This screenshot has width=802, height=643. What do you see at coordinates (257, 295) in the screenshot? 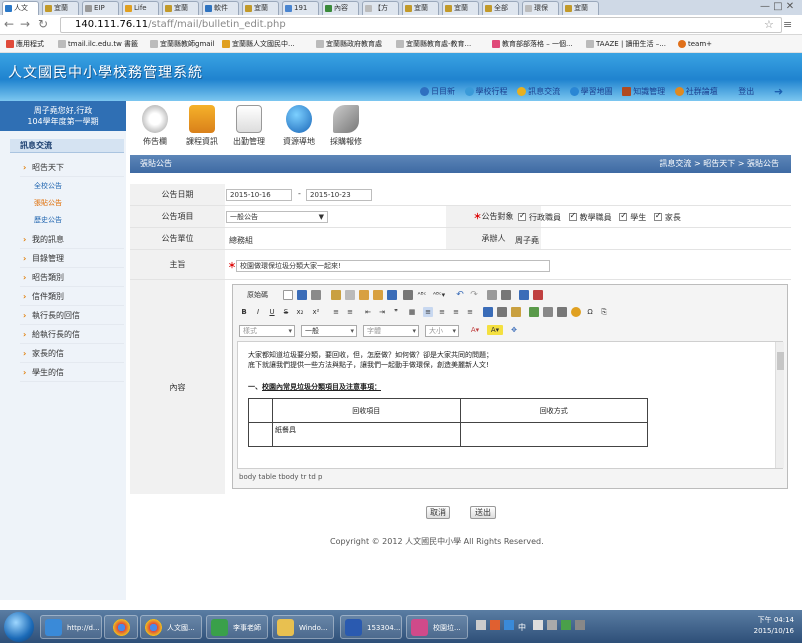
I see `source-button: 原始碼` at bounding box center [257, 295].